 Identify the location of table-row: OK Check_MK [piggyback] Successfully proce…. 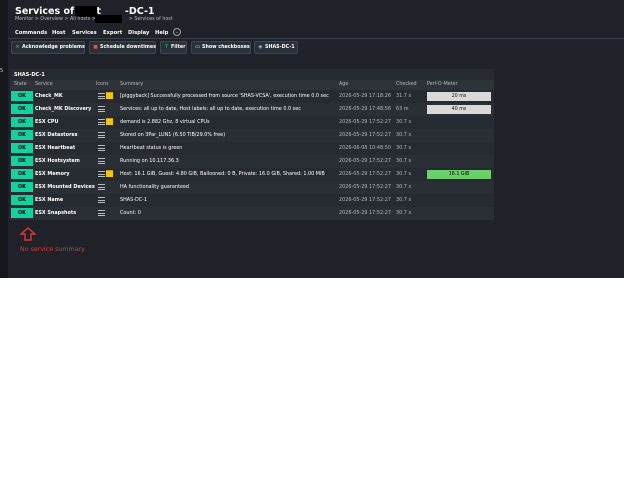
(252, 96).